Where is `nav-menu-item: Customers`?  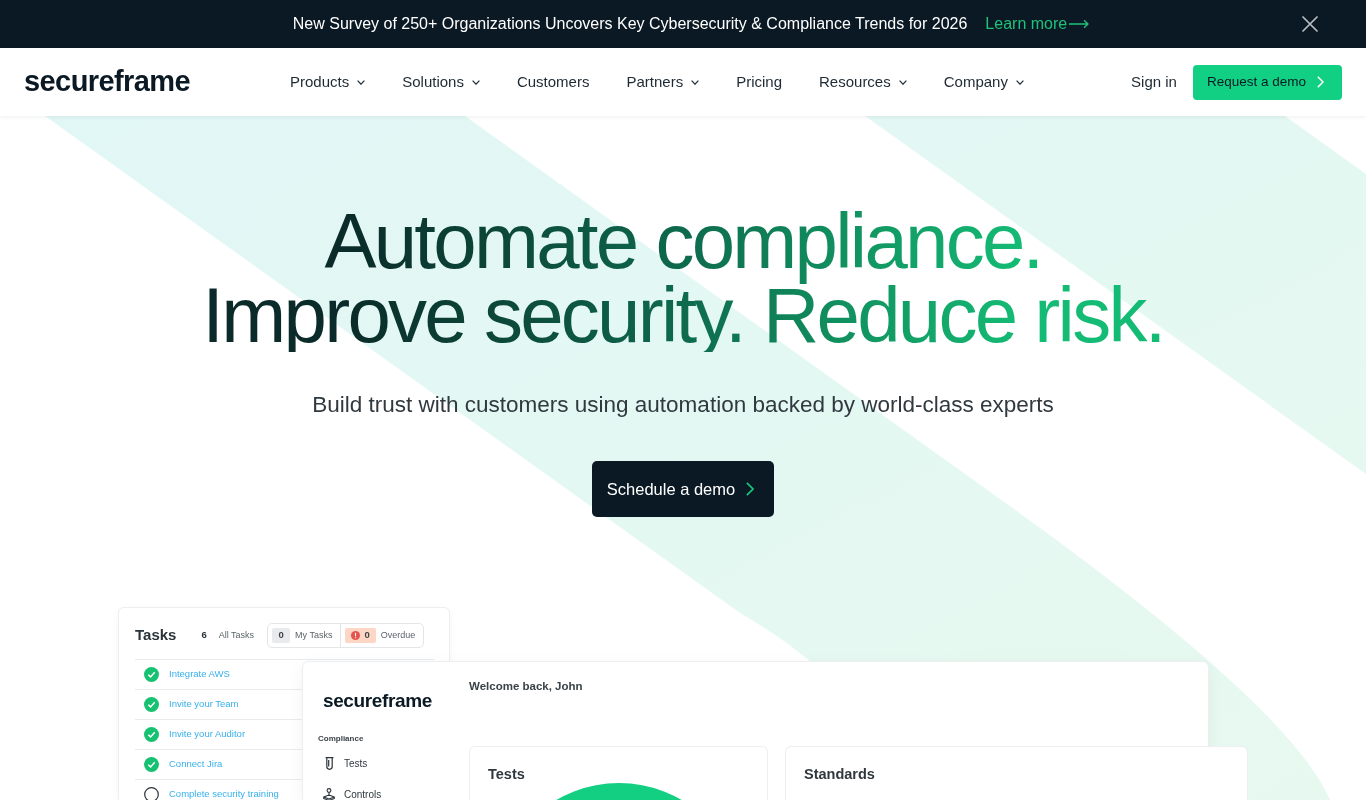
nav-menu-item: Customers is located at coordinates (553, 82).